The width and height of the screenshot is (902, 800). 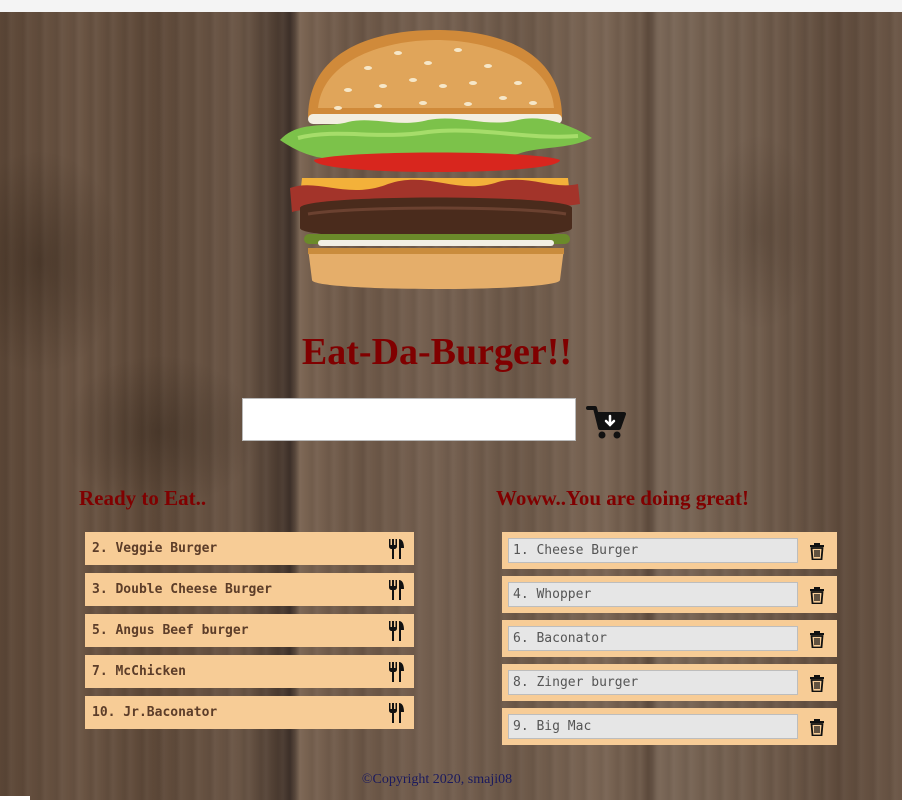 What do you see at coordinates (170, 630) in the screenshot?
I see `burger-name: 5. Angus Beef burger` at bounding box center [170, 630].